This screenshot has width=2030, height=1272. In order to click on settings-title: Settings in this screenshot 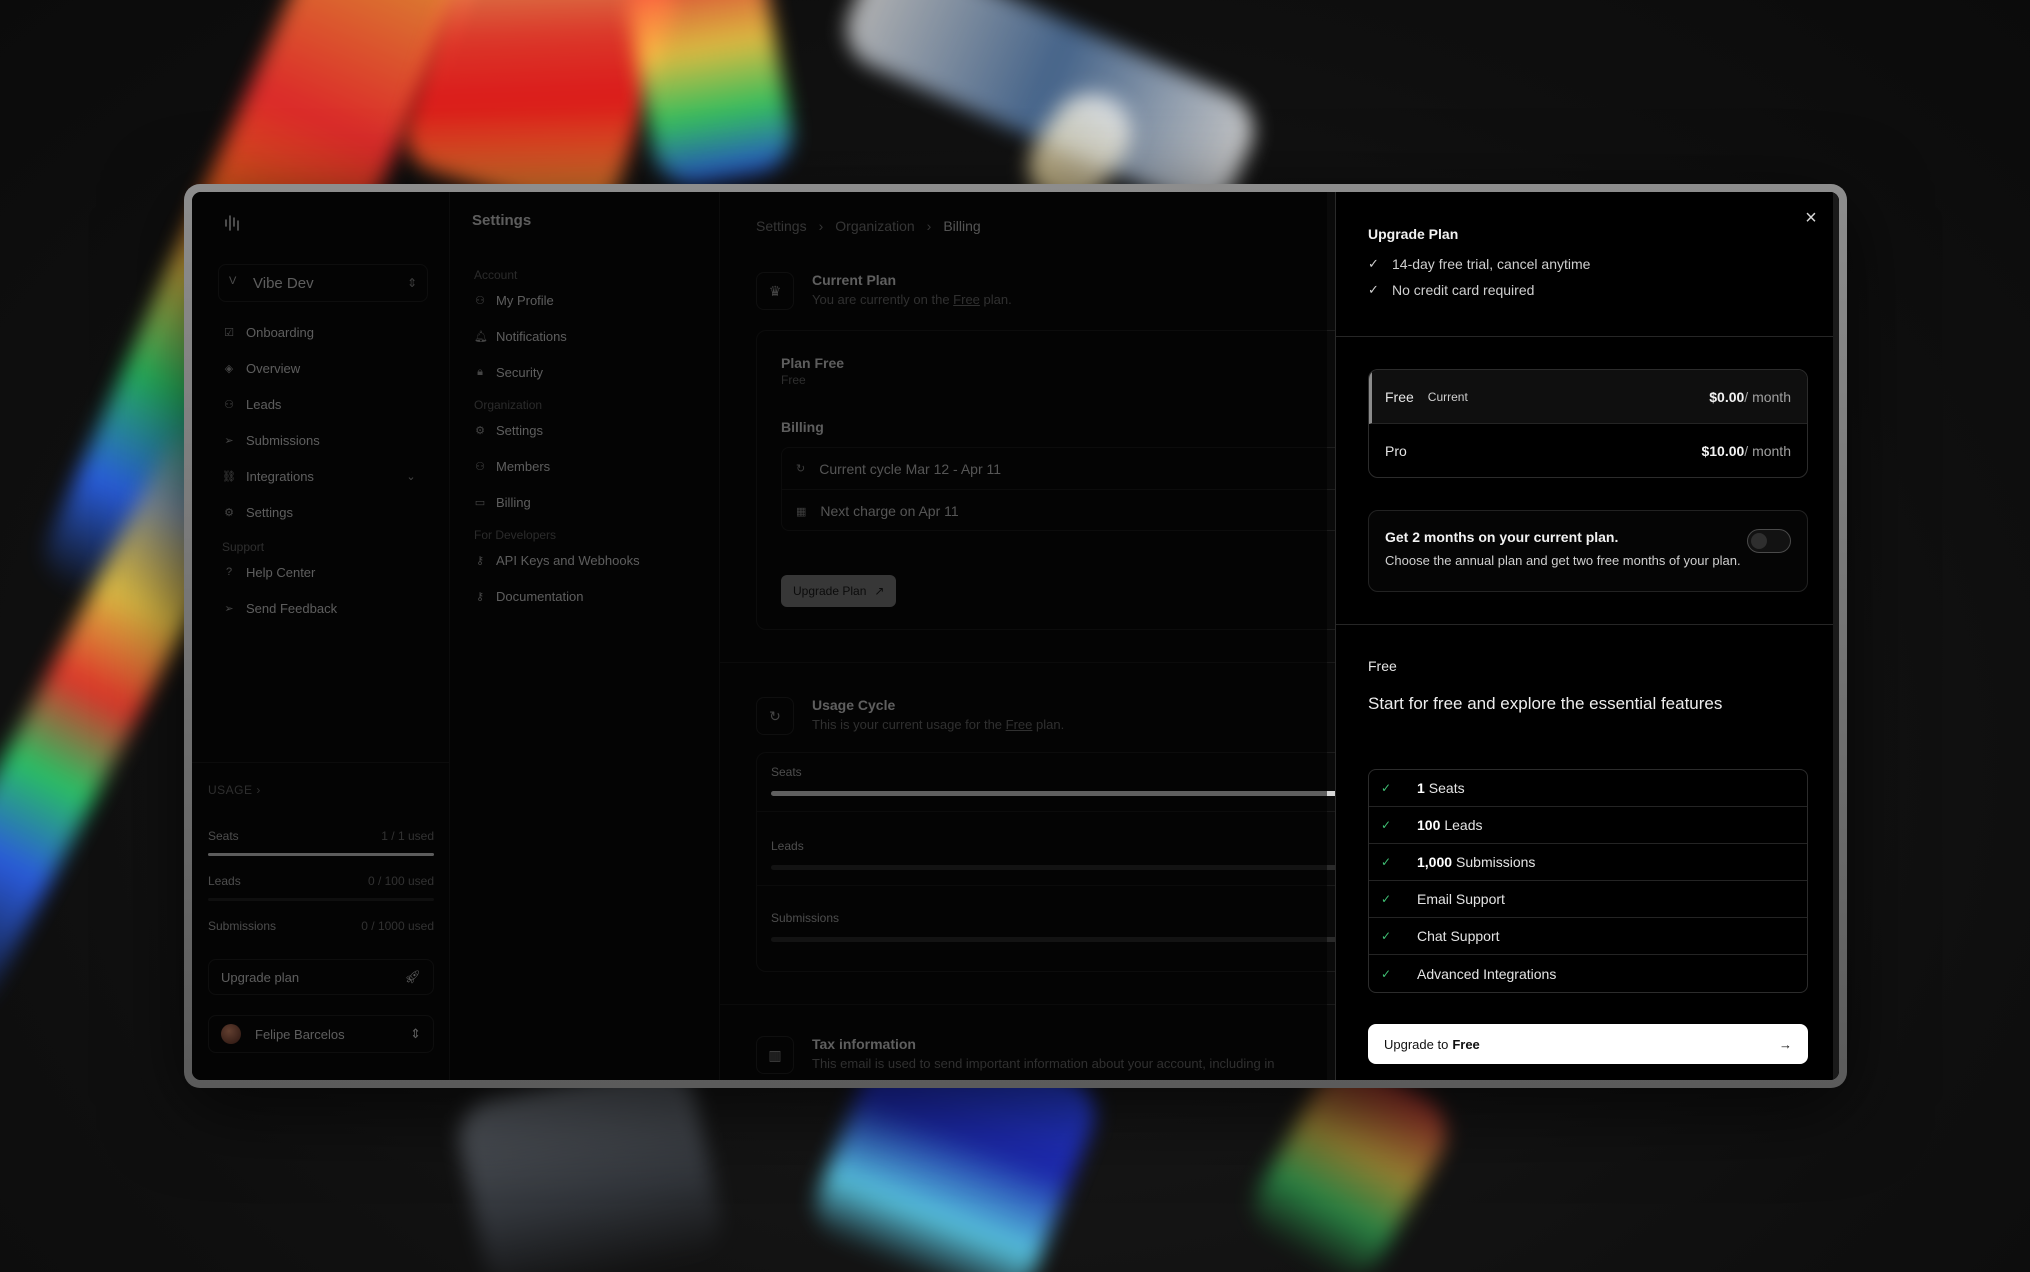, I will do `click(502, 220)`.